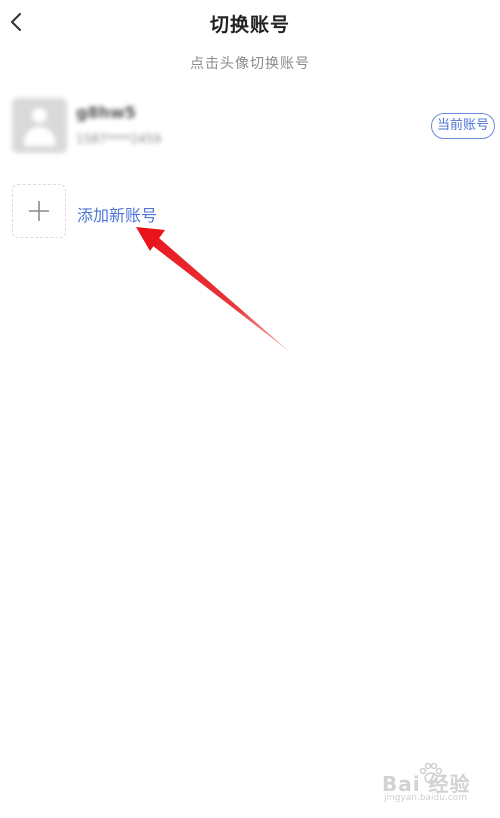 This screenshot has height=818, width=500. Describe the element at coordinates (106, 112) in the screenshot. I see `account-name: g8hw5` at that location.